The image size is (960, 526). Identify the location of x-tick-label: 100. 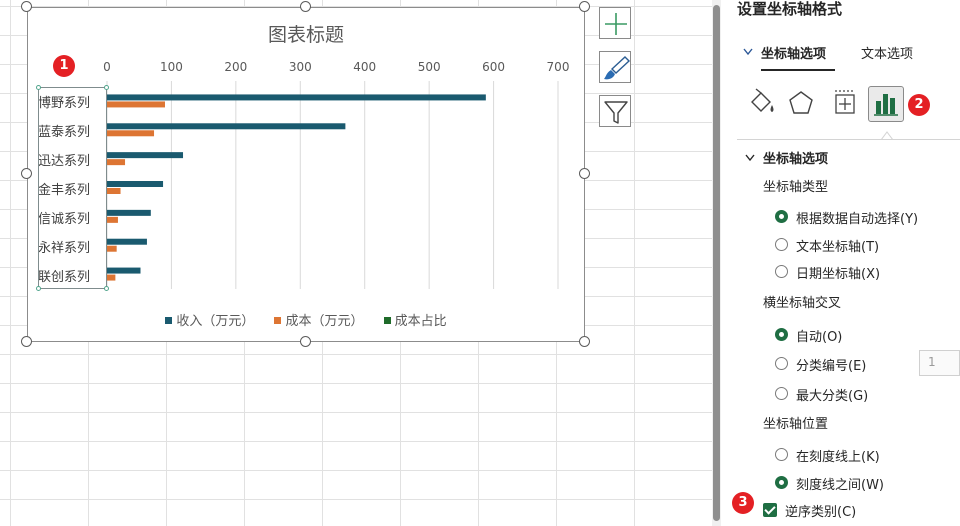
(171, 67).